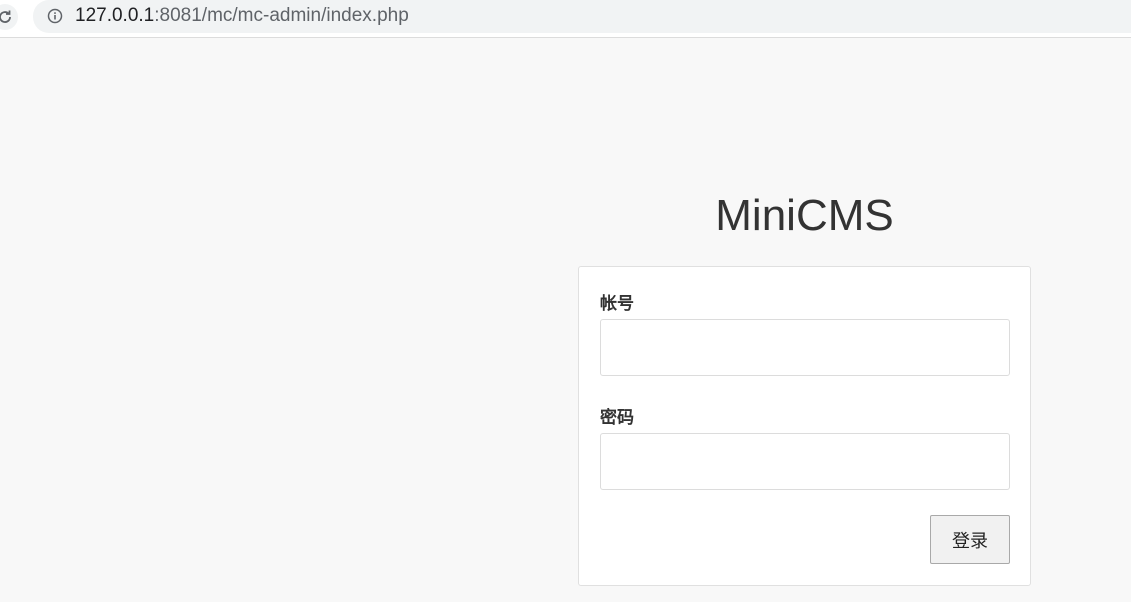  I want to click on url-text: 127.0.0.1:8081/mc/mc-admin/index.php, so click(242, 16).